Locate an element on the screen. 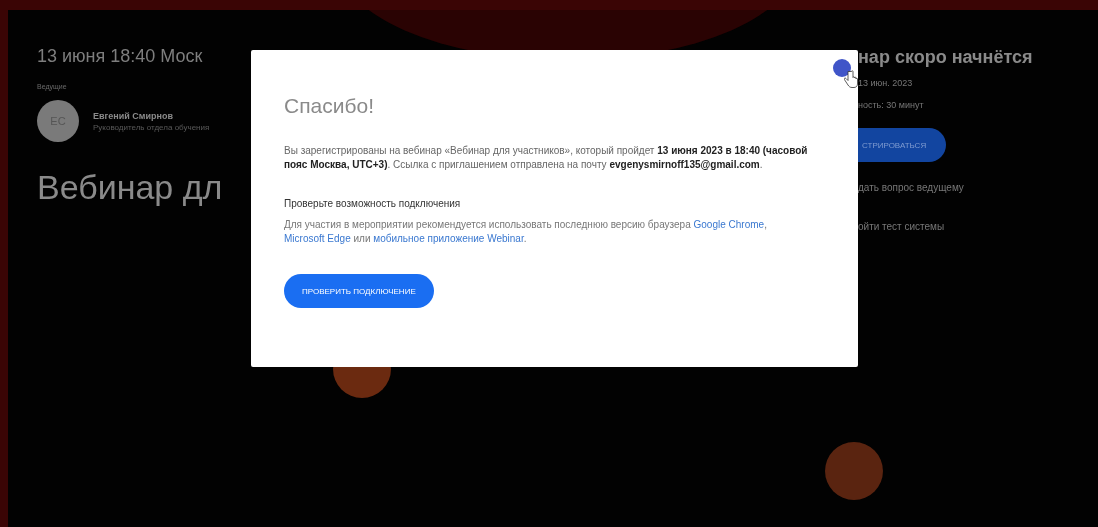  browser-link: мобильное приложение Webinar is located at coordinates (448, 238).